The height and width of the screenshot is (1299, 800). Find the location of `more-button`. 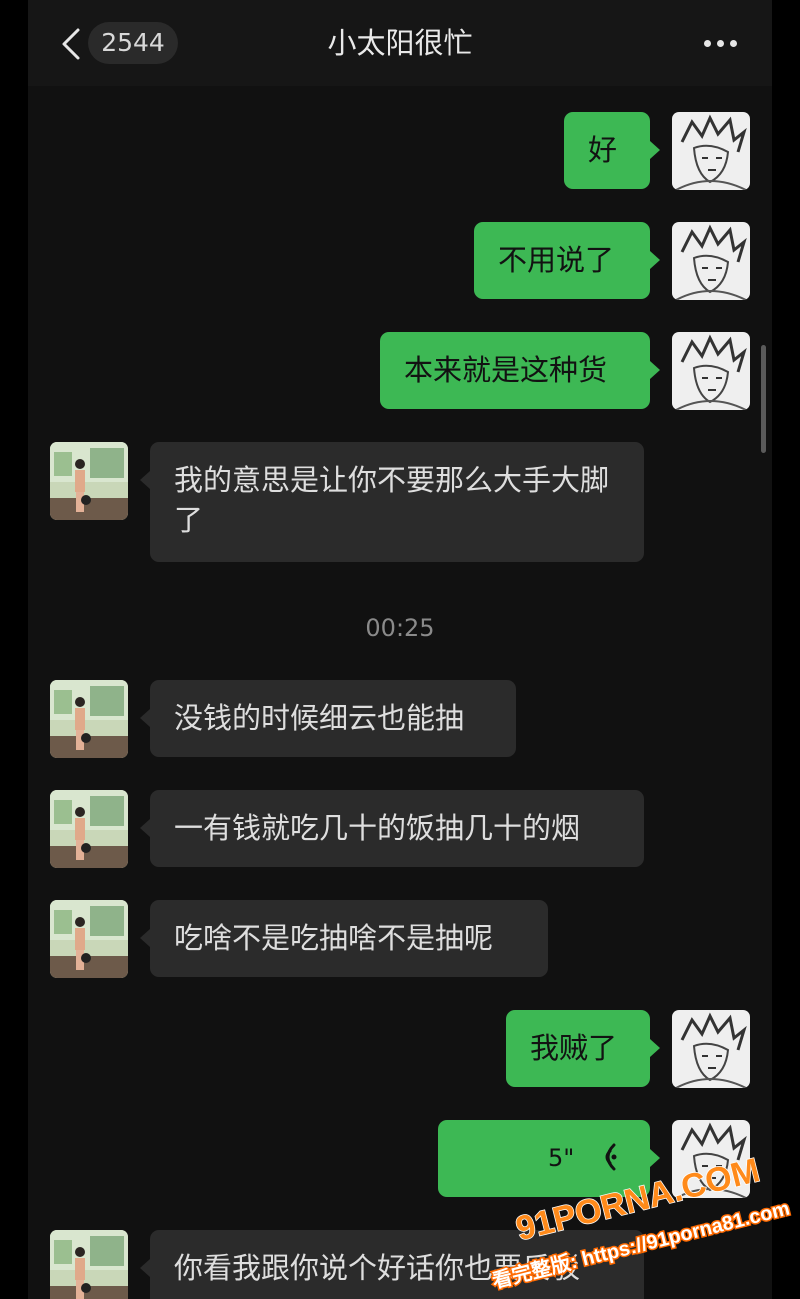

more-button is located at coordinates (720, 44).